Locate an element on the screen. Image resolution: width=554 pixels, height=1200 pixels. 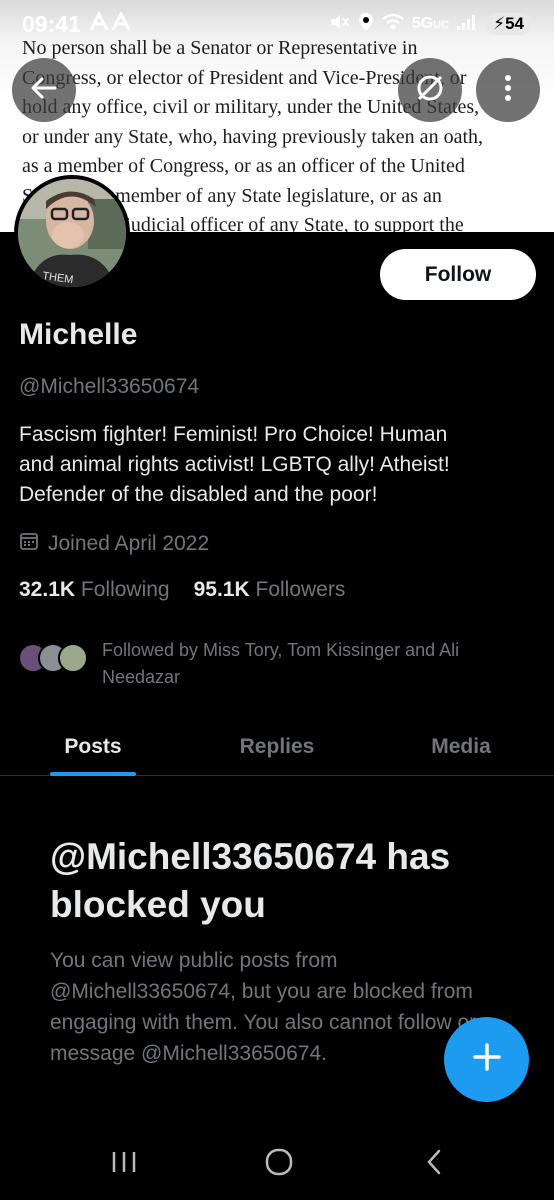
followers-link: 95.1K Followers is located at coordinates (270, 590).